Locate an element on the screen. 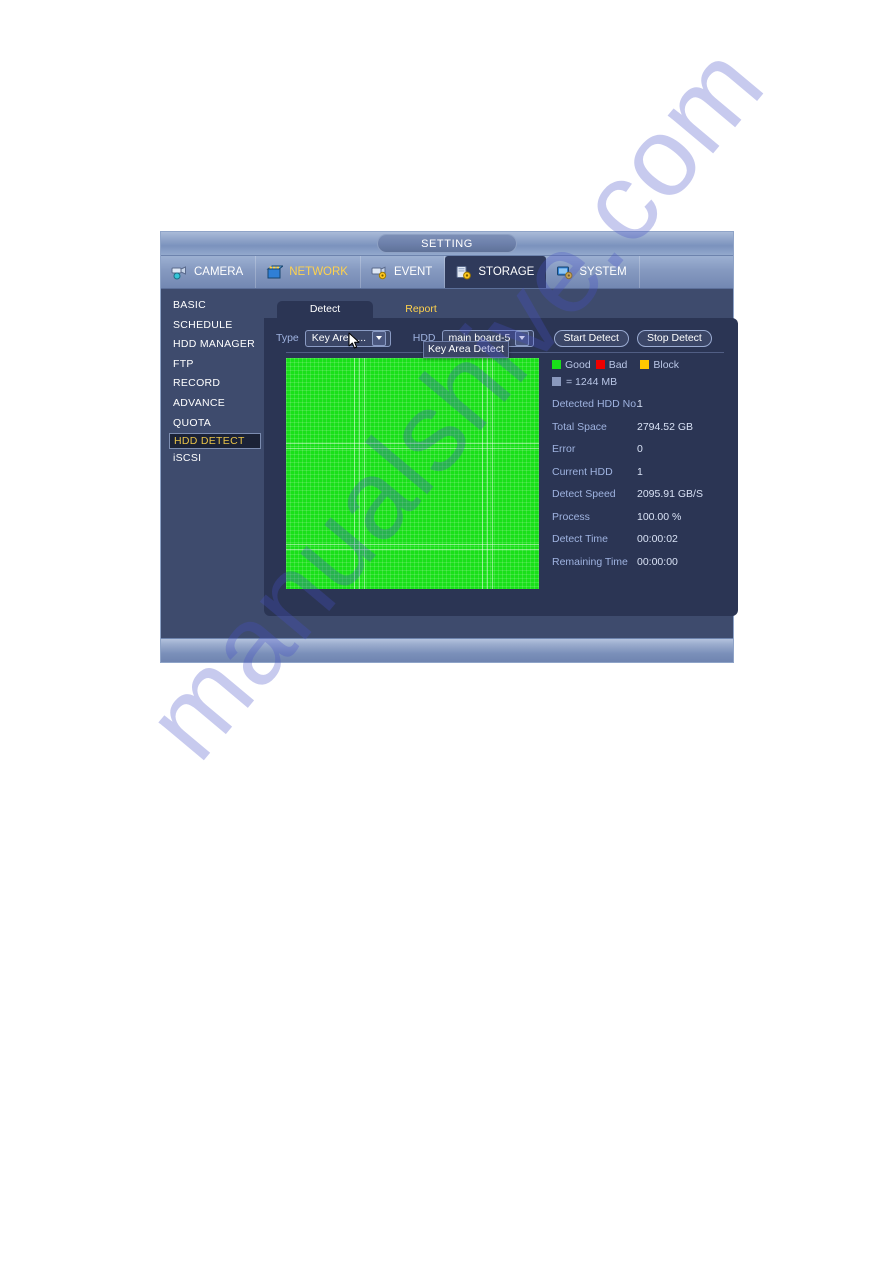 This screenshot has height=1263, width=893. event-icon is located at coordinates (379, 272).